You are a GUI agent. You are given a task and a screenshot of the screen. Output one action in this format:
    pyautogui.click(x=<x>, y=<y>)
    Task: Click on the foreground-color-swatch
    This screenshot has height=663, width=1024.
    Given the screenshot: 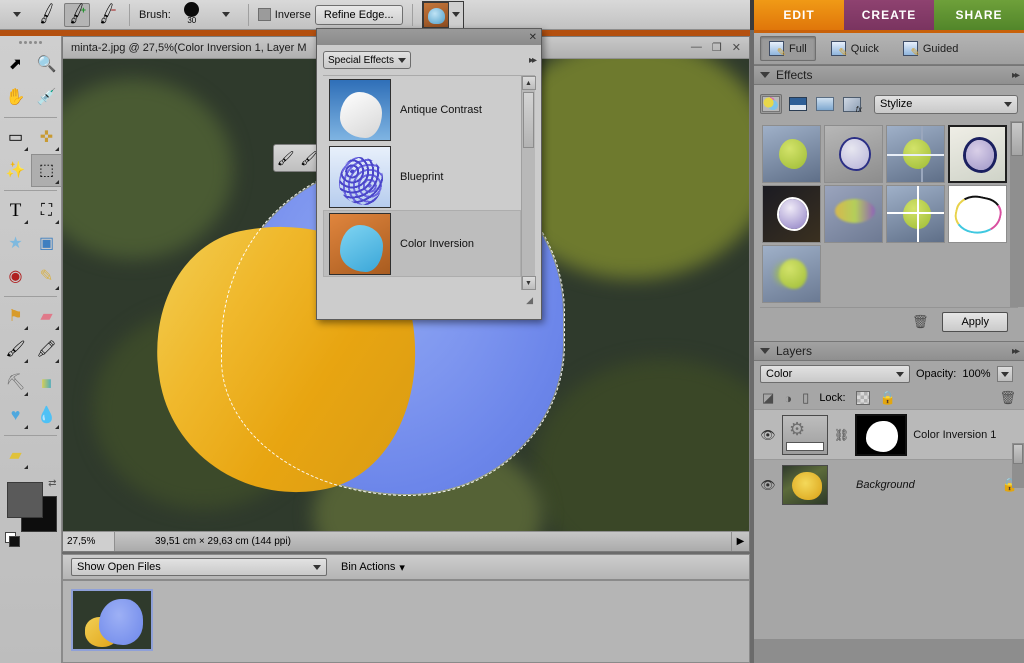 What is the action you would take?
    pyautogui.click(x=24, y=500)
    